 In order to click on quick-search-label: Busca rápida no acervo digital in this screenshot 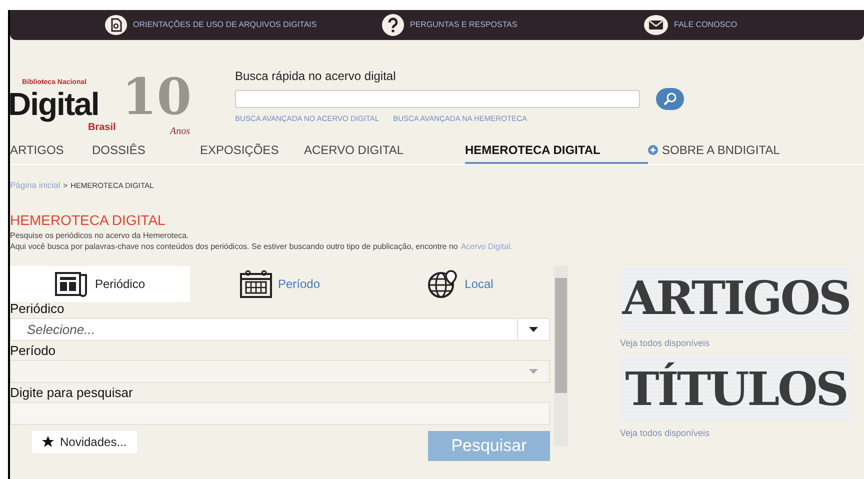, I will do `click(316, 76)`.